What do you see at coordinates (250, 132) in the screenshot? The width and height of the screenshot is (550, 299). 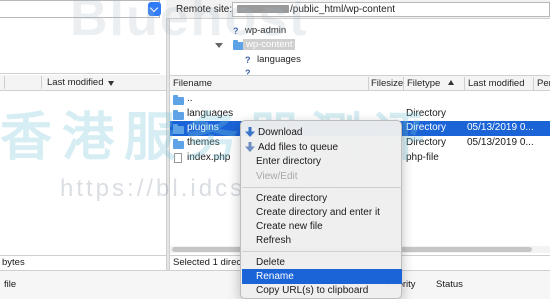 I see `download-arrow-icon` at bounding box center [250, 132].